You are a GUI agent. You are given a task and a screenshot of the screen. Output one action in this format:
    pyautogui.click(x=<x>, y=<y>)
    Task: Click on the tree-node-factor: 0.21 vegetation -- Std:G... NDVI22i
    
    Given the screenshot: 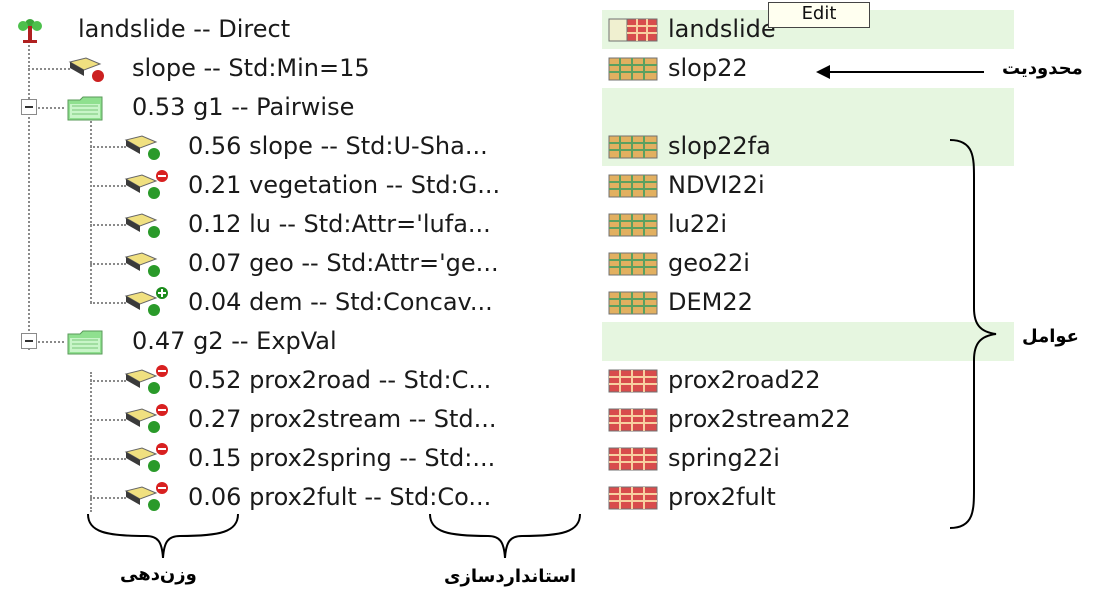 What is the action you would take?
    pyautogui.click(x=554, y=185)
    